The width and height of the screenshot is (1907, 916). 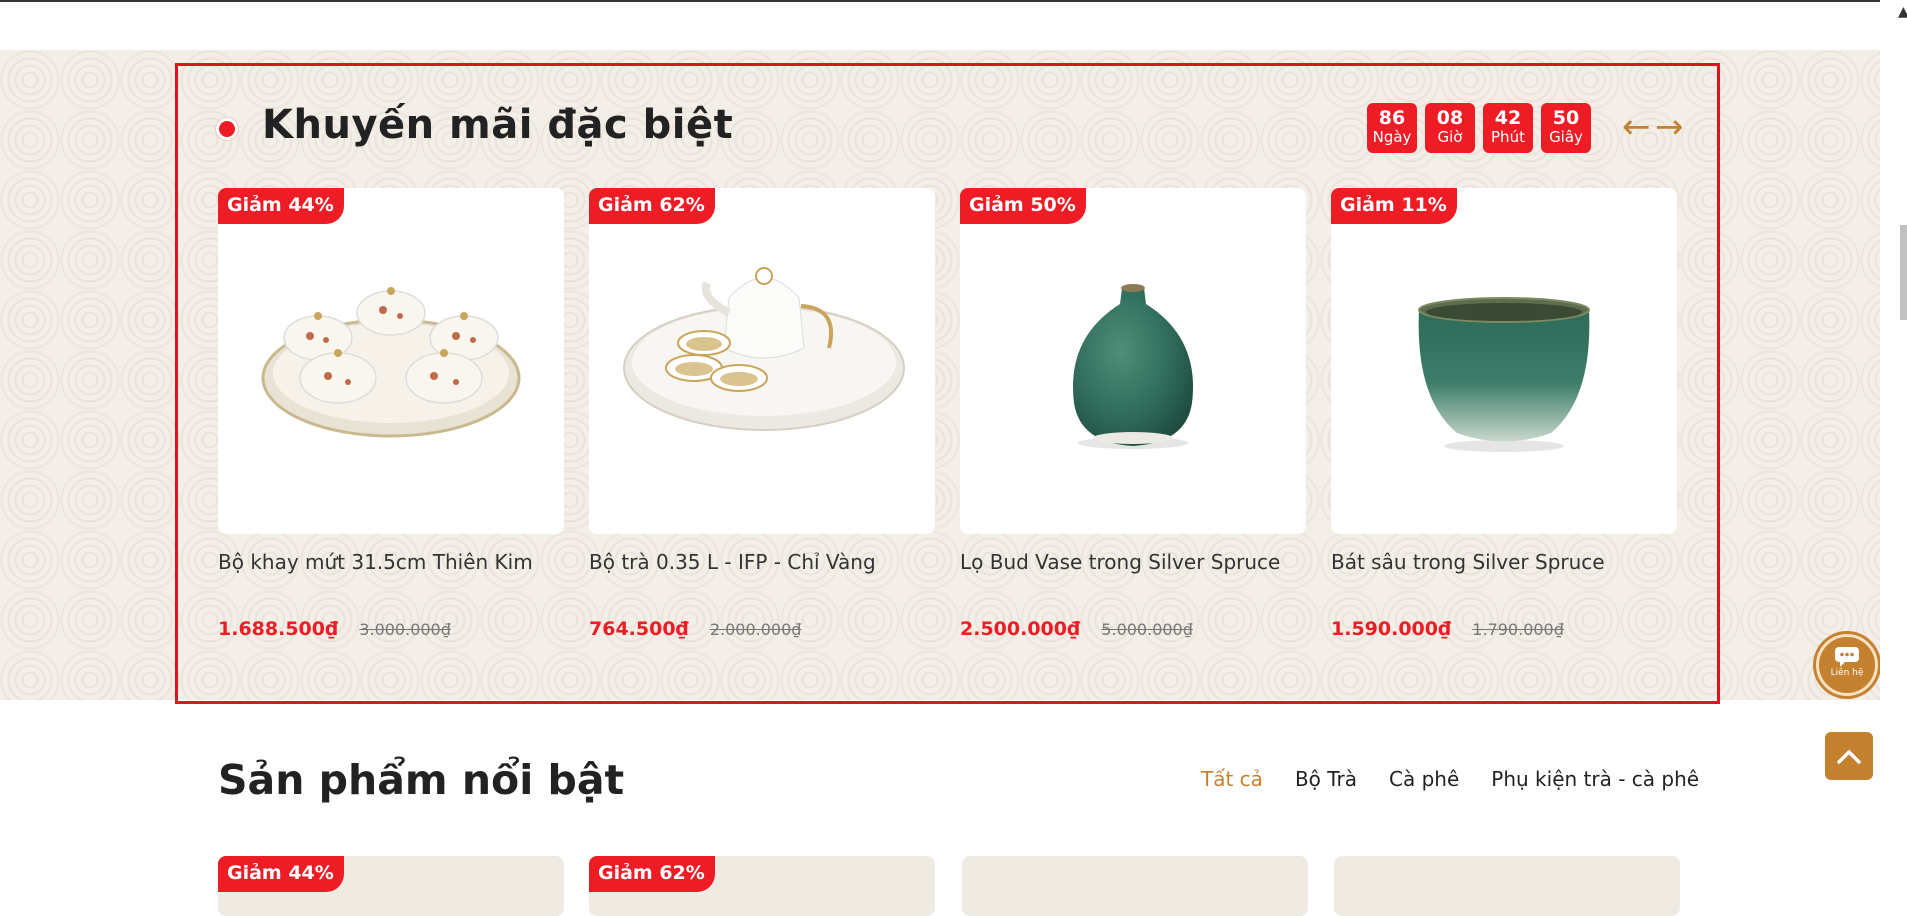 I want to click on tab-accessories: Phụ kiện trà - cà phê, so click(x=1595, y=779).